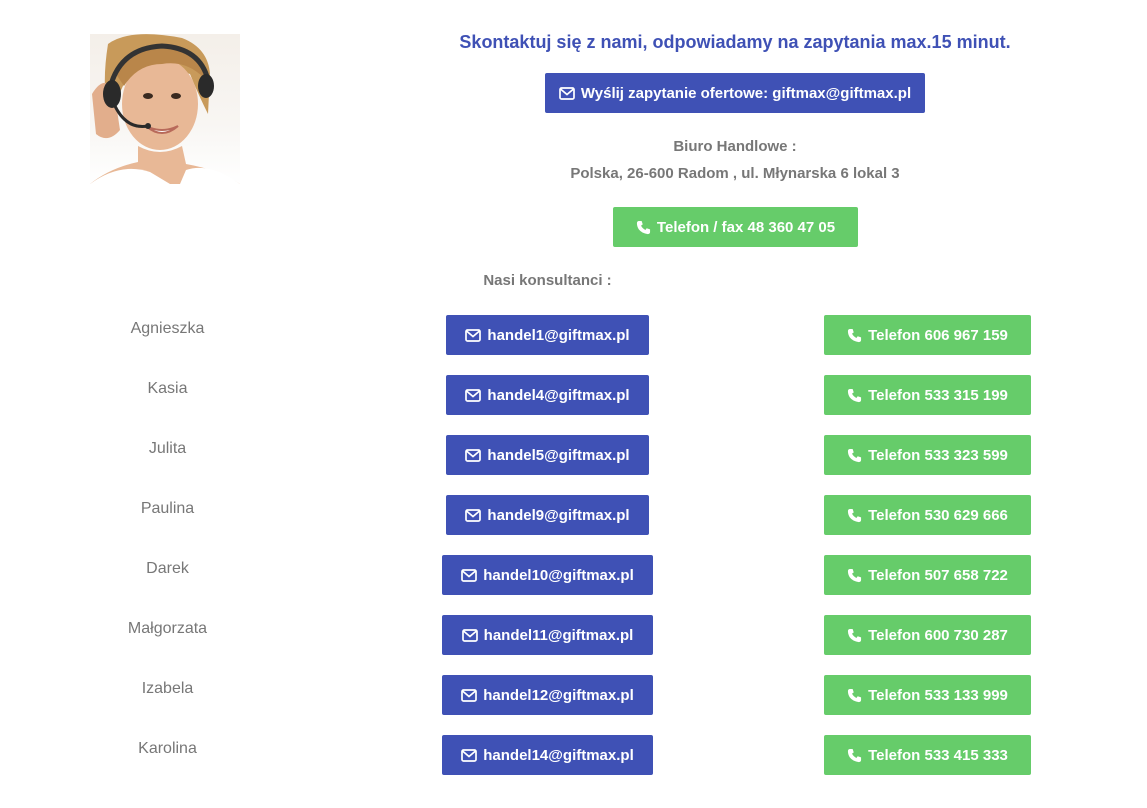  Describe the element at coordinates (558, 395) in the screenshot. I see `consultant-email-label: handel4@giftmax.pl` at that location.